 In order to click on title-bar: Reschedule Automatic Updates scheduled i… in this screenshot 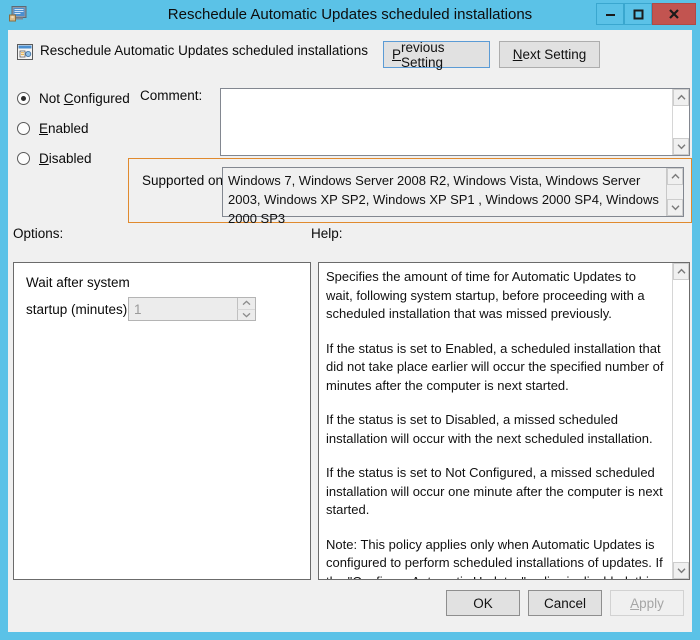, I will do `click(350, 15)`.